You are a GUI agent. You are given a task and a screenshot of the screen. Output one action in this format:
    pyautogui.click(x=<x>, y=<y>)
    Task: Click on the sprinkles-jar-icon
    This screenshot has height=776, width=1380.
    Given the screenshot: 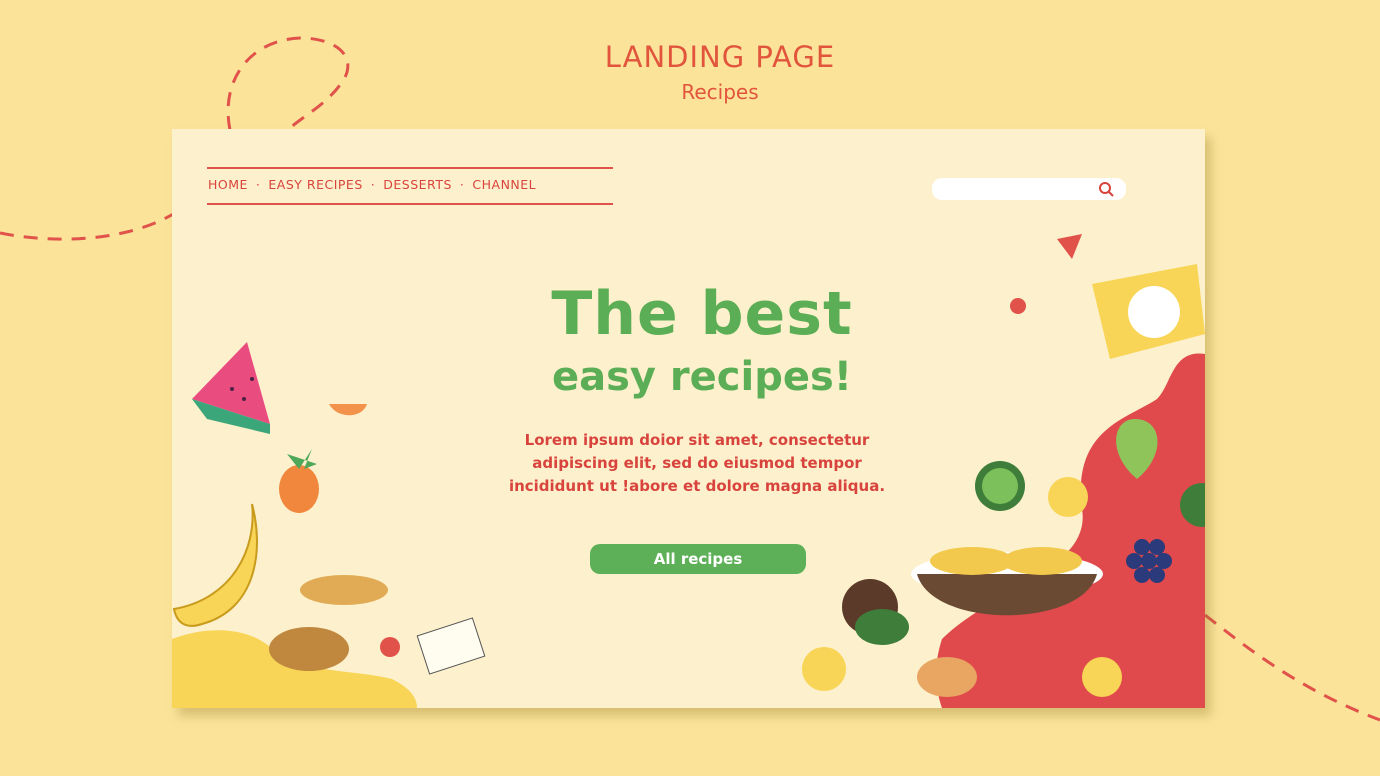 What is the action you would take?
    pyautogui.click(x=451, y=646)
    